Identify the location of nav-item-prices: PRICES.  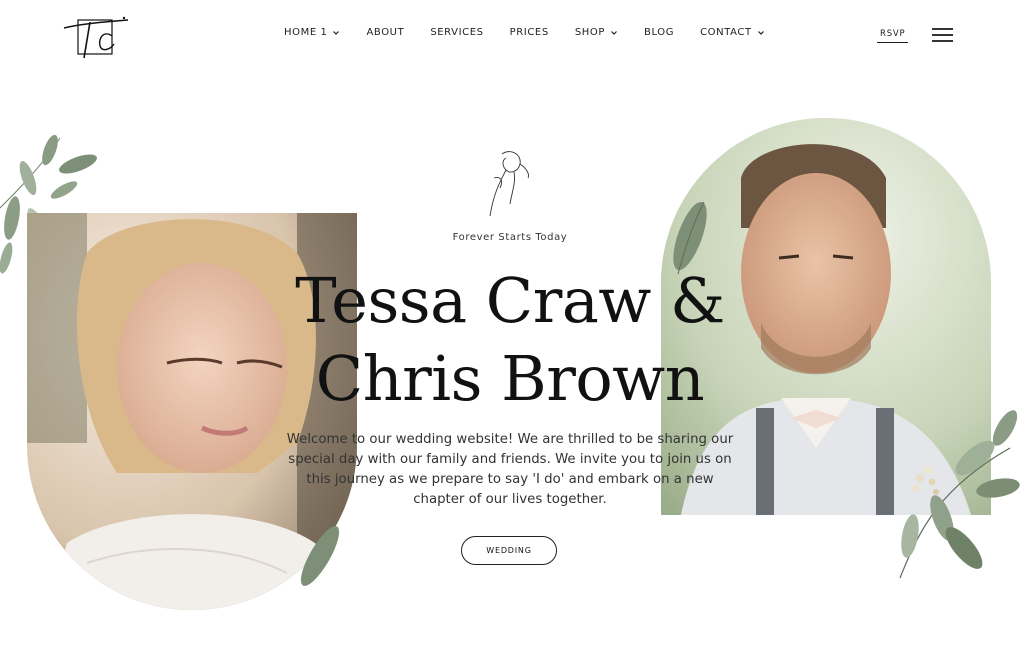
(529, 32).